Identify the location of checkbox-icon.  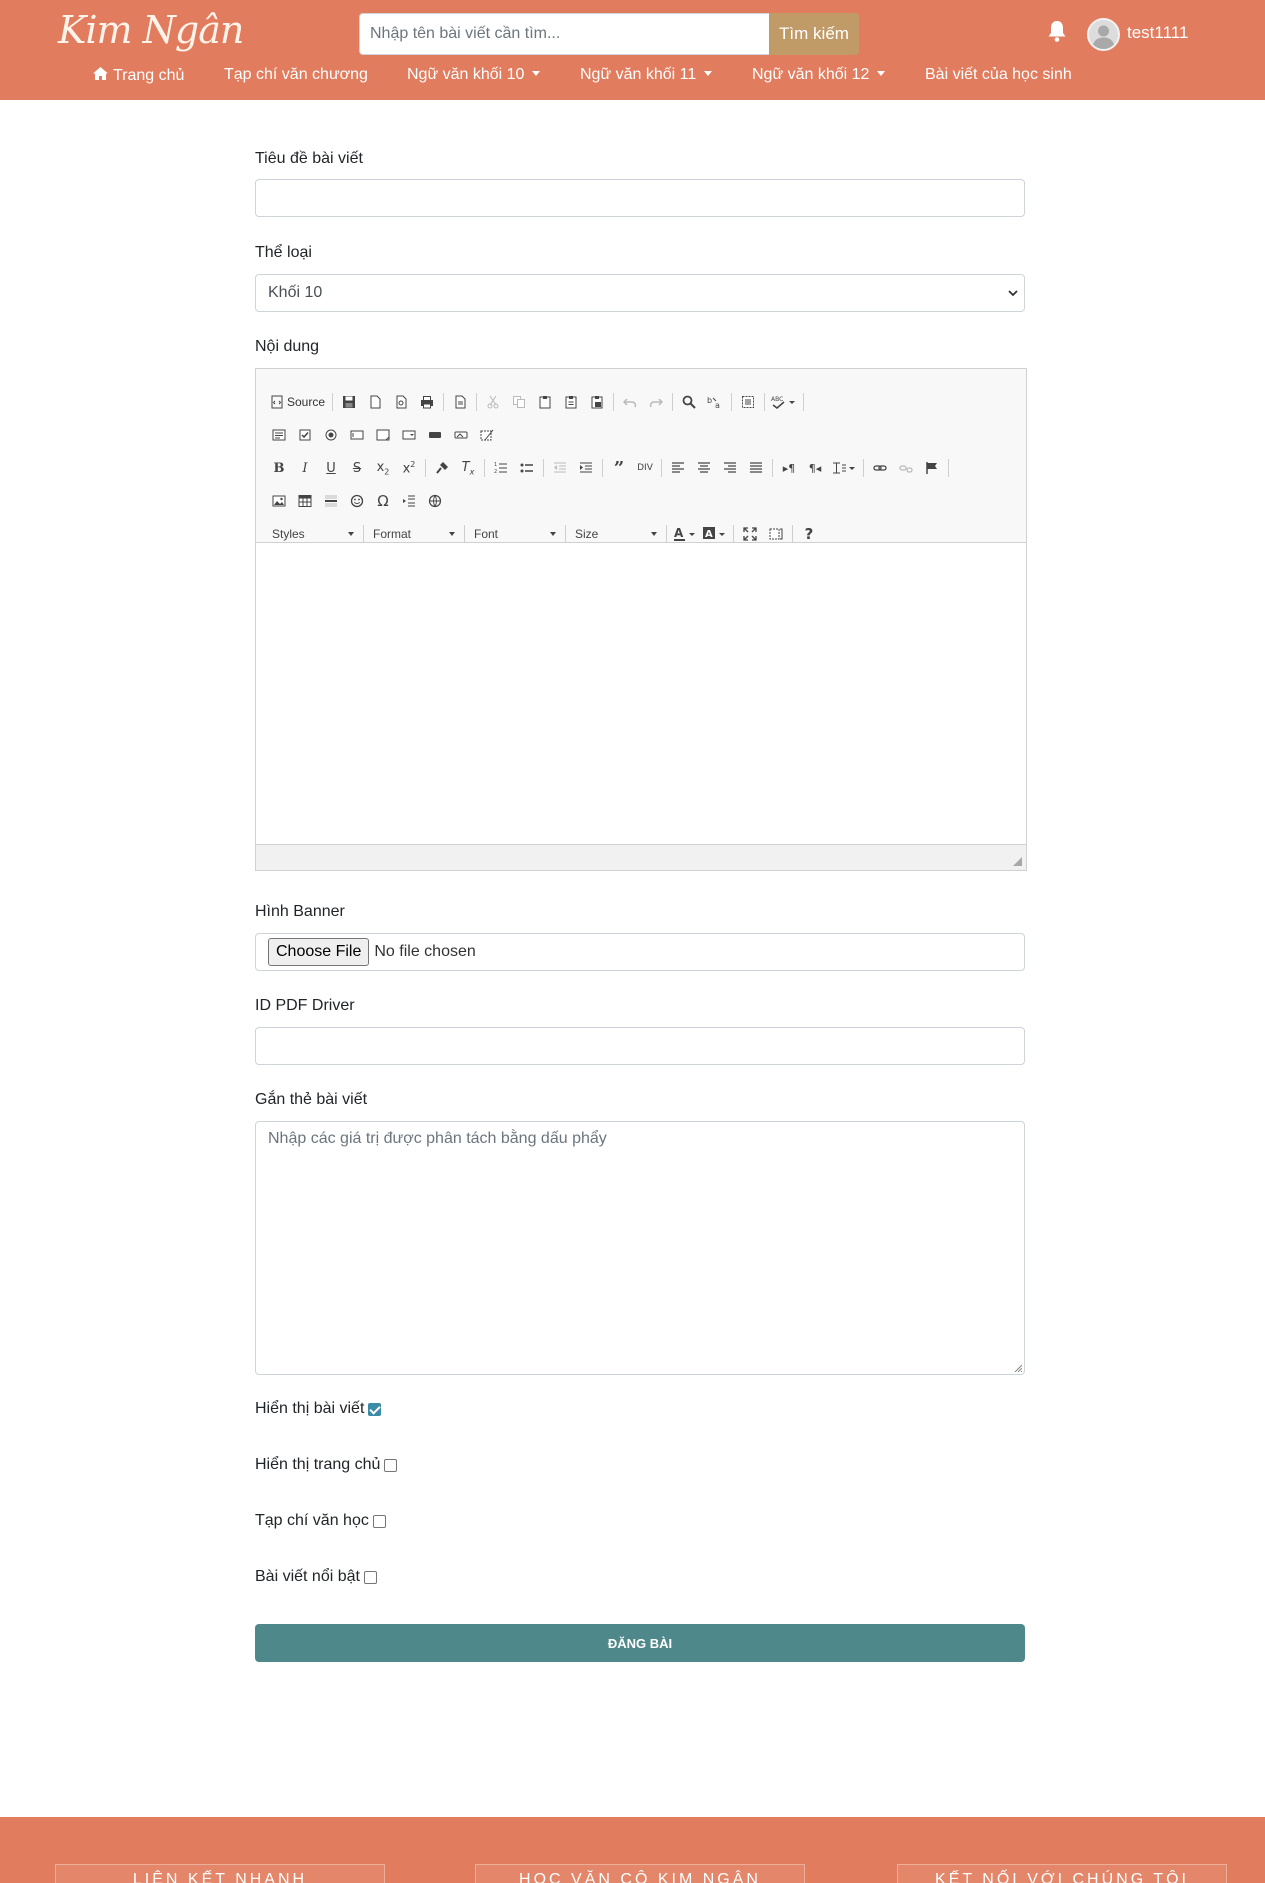
(305, 435).